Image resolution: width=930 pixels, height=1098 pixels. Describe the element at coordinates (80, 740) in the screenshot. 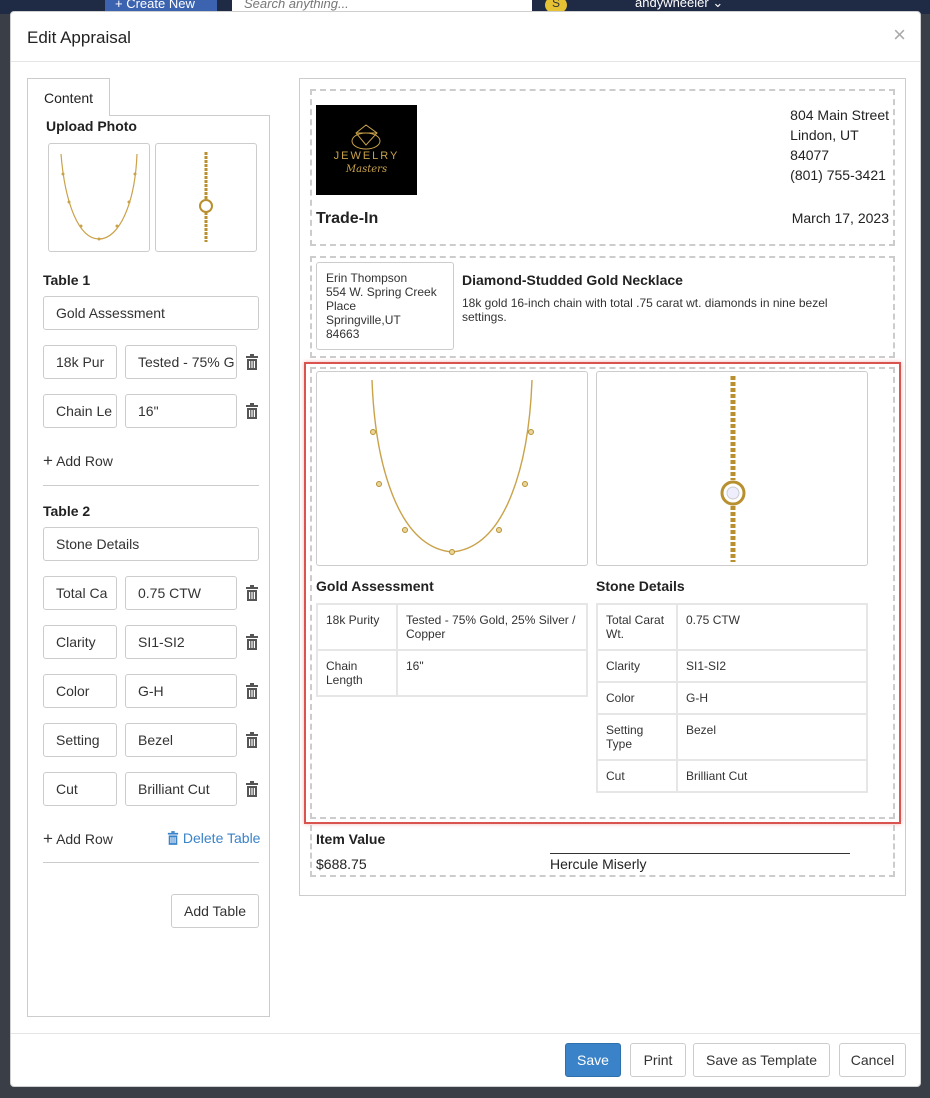

I see `table2-row4-key-input: Setting` at that location.